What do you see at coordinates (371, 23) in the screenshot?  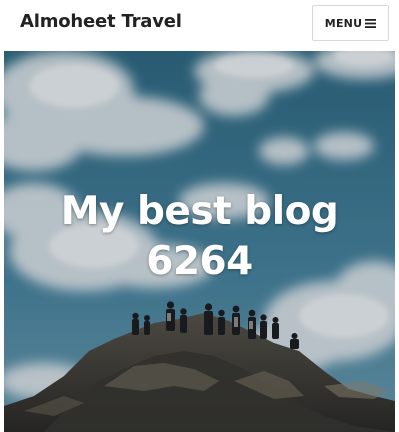 I see `hamburger-icon` at bounding box center [371, 23].